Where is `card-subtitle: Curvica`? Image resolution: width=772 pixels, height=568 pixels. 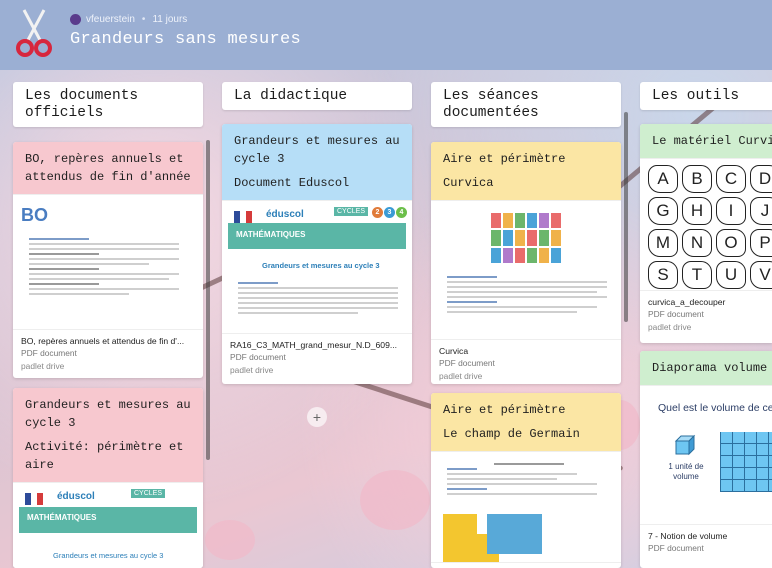
card-subtitle: Curvica is located at coordinates (468, 183).